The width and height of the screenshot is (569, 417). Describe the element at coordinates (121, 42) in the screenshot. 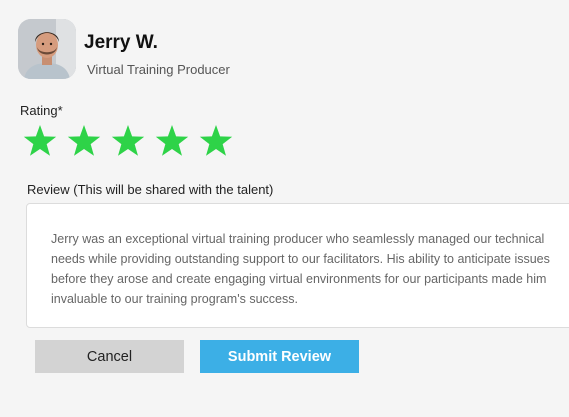

I see `talent-name: Jerry W.` at that location.